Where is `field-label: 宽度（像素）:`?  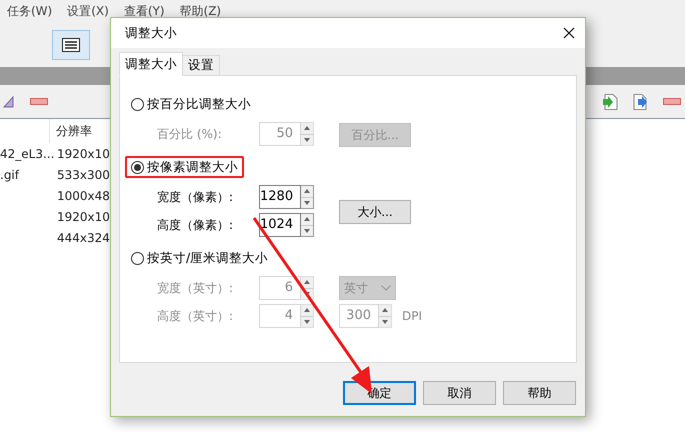 field-label: 宽度（像素）: is located at coordinates (195, 197).